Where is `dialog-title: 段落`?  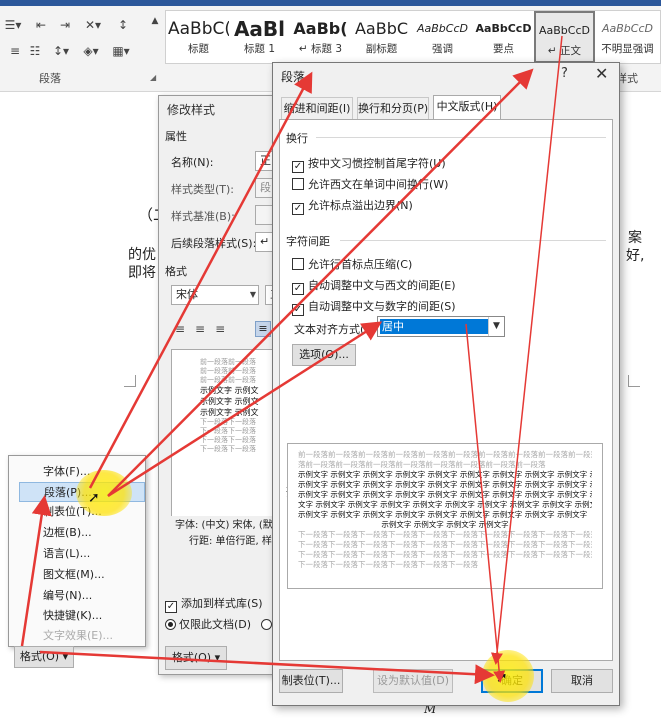 dialog-title: 段落 is located at coordinates (293, 77).